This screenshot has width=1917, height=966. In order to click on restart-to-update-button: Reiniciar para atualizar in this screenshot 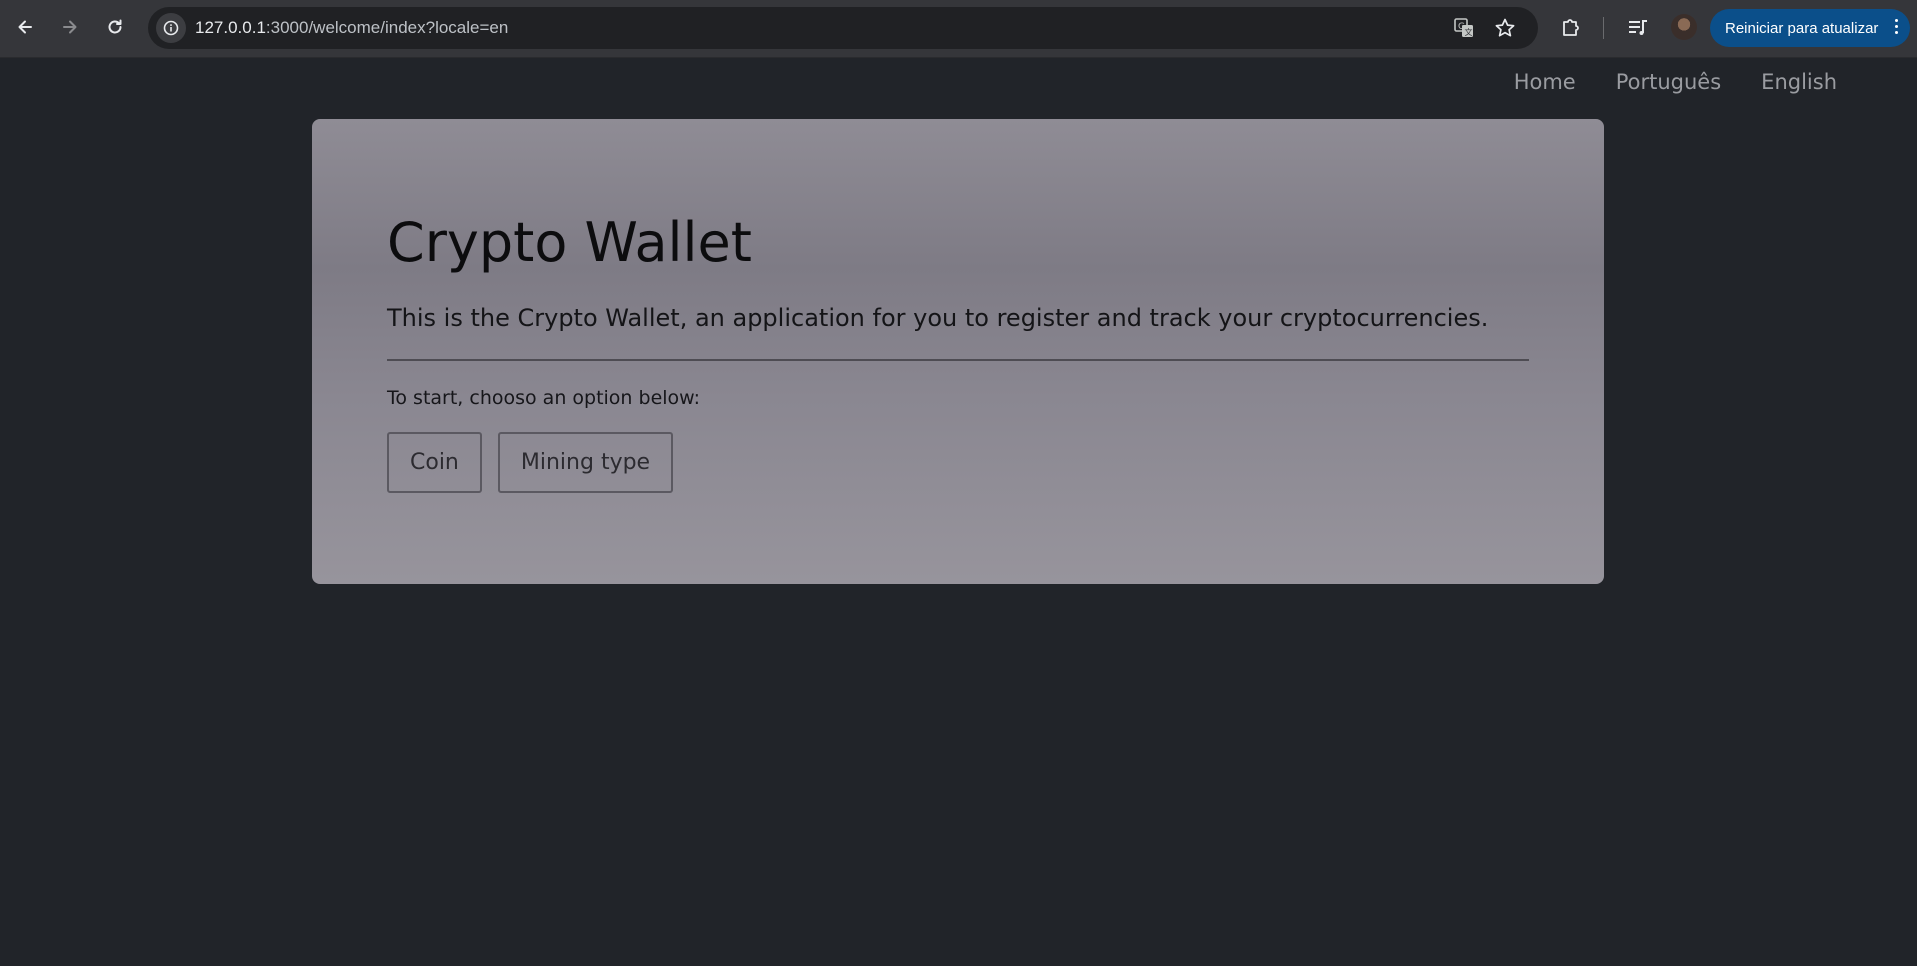, I will do `click(1810, 28)`.